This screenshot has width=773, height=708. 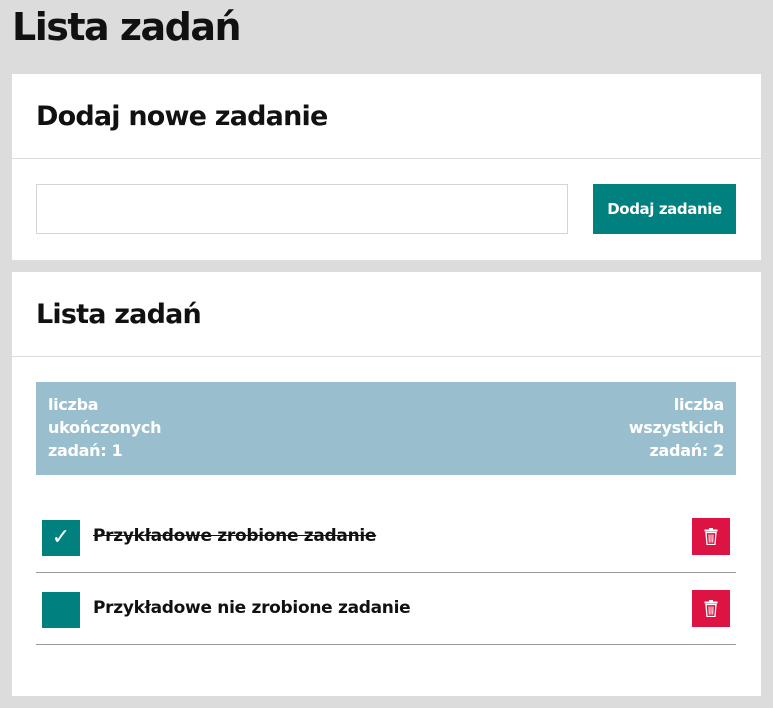 I want to click on add-task-header: Dodaj nowe zadanie, so click(x=386, y=116).